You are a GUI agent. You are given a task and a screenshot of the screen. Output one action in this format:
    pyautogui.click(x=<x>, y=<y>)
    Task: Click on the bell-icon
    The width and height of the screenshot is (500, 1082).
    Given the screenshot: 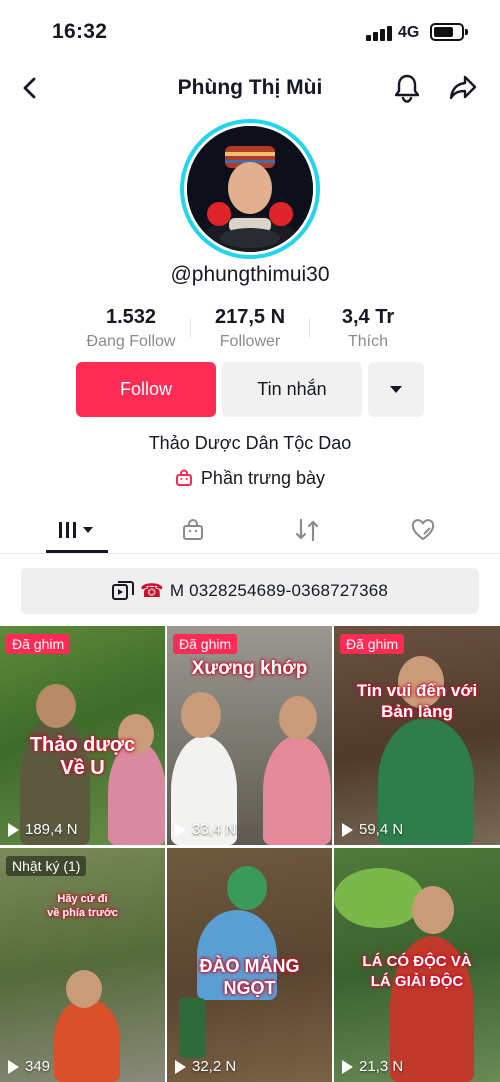 What is the action you would take?
    pyautogui.click(x=407, y=88)
    